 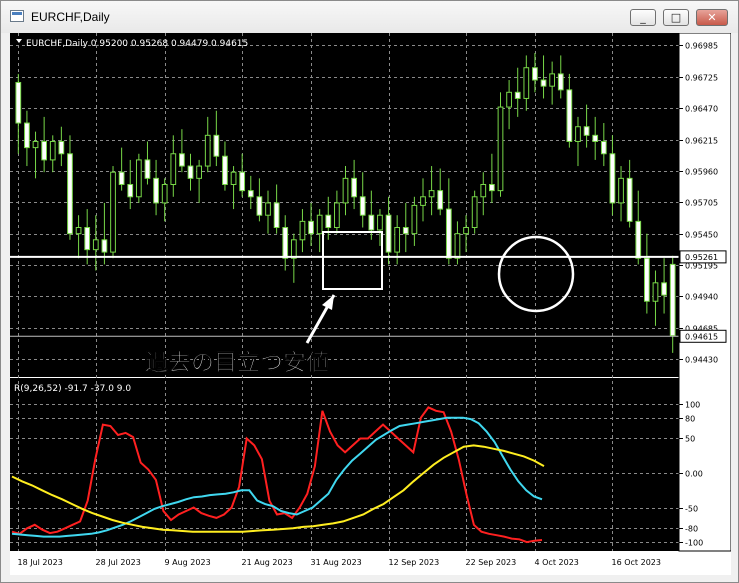 I want to click on price-tick-label: 0.96470, so click(x=701, y=109).